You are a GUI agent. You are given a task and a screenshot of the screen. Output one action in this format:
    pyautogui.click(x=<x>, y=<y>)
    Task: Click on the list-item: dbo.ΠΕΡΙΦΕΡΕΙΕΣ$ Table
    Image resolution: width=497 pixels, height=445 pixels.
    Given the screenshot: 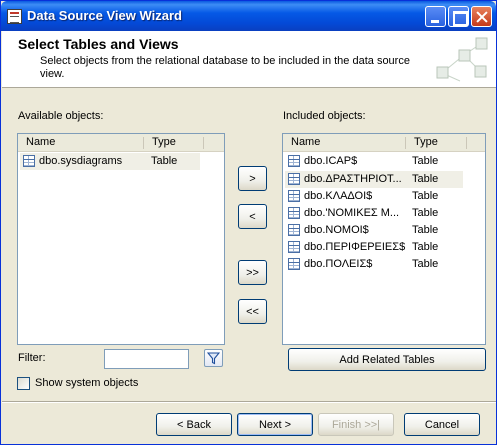 What is the action you would take?
    pyautogui.click(x=374, y=247)
    